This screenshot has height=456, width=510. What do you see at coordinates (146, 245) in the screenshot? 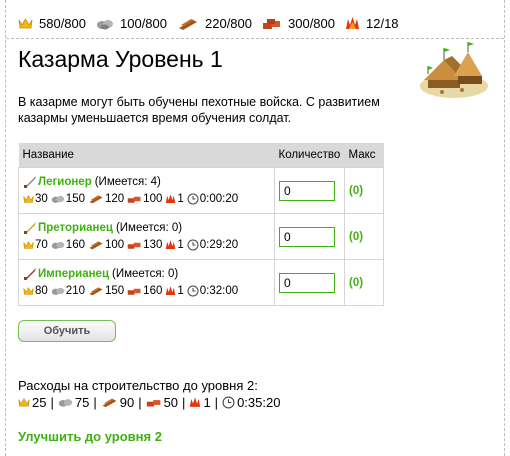
I see `unit-cost: 70 160 100 130 1 0:29:20` at bounding box center [146, 245].